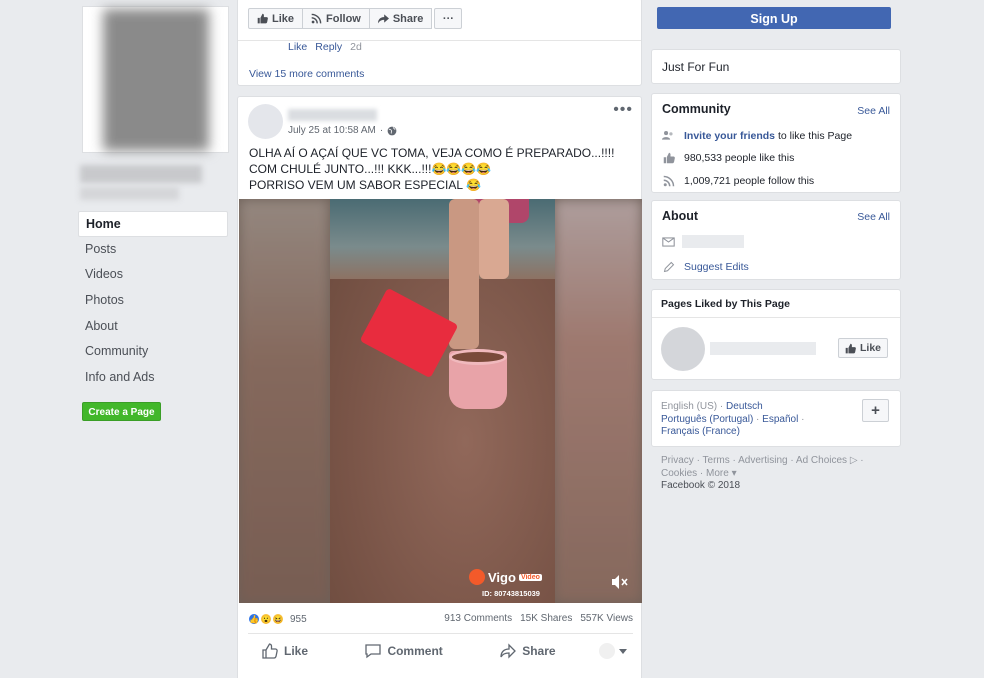  I want to click on community-see-all-link: See All, so click(873, 111).